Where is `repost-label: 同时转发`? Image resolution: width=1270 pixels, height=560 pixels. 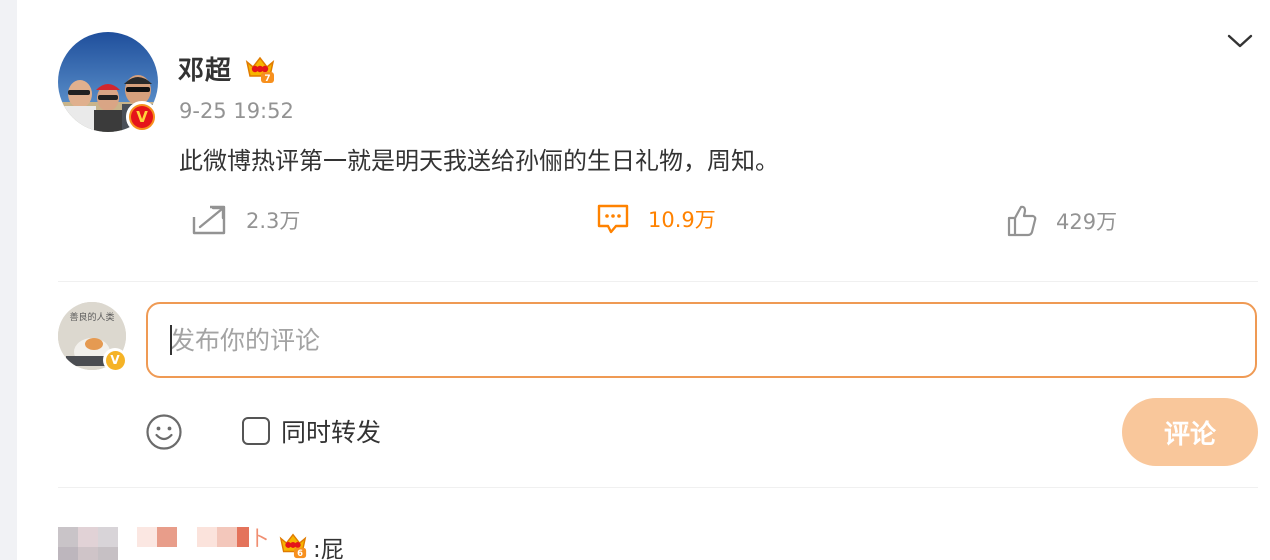 repost-label: 同时转发 is located at coordinates (331, 431).